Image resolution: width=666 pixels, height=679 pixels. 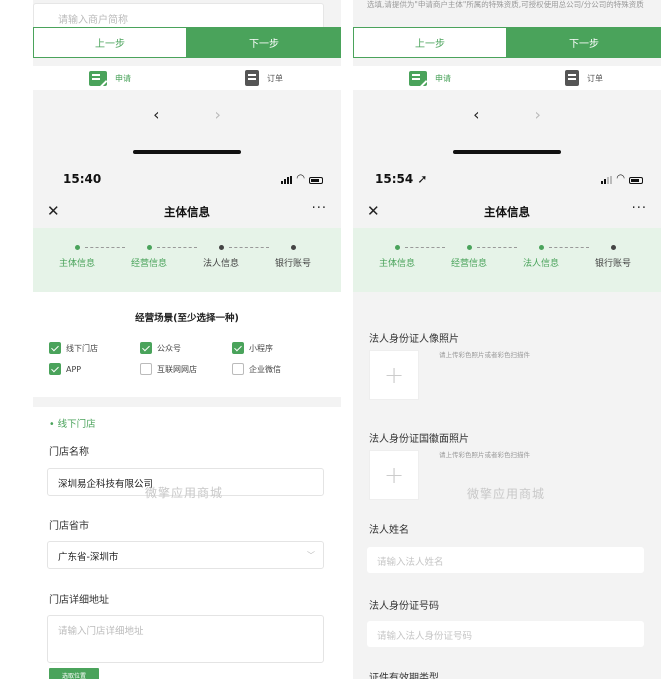 I want to click on checkbox-offline-store: 线下门店, so click(x=73, y=348).